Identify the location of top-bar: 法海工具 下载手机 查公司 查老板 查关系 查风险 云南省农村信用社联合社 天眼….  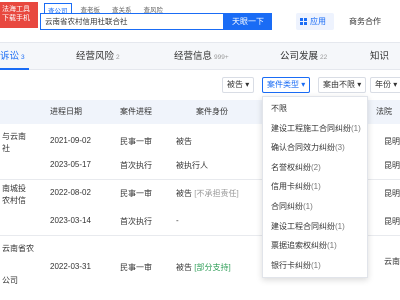
(200, 20).